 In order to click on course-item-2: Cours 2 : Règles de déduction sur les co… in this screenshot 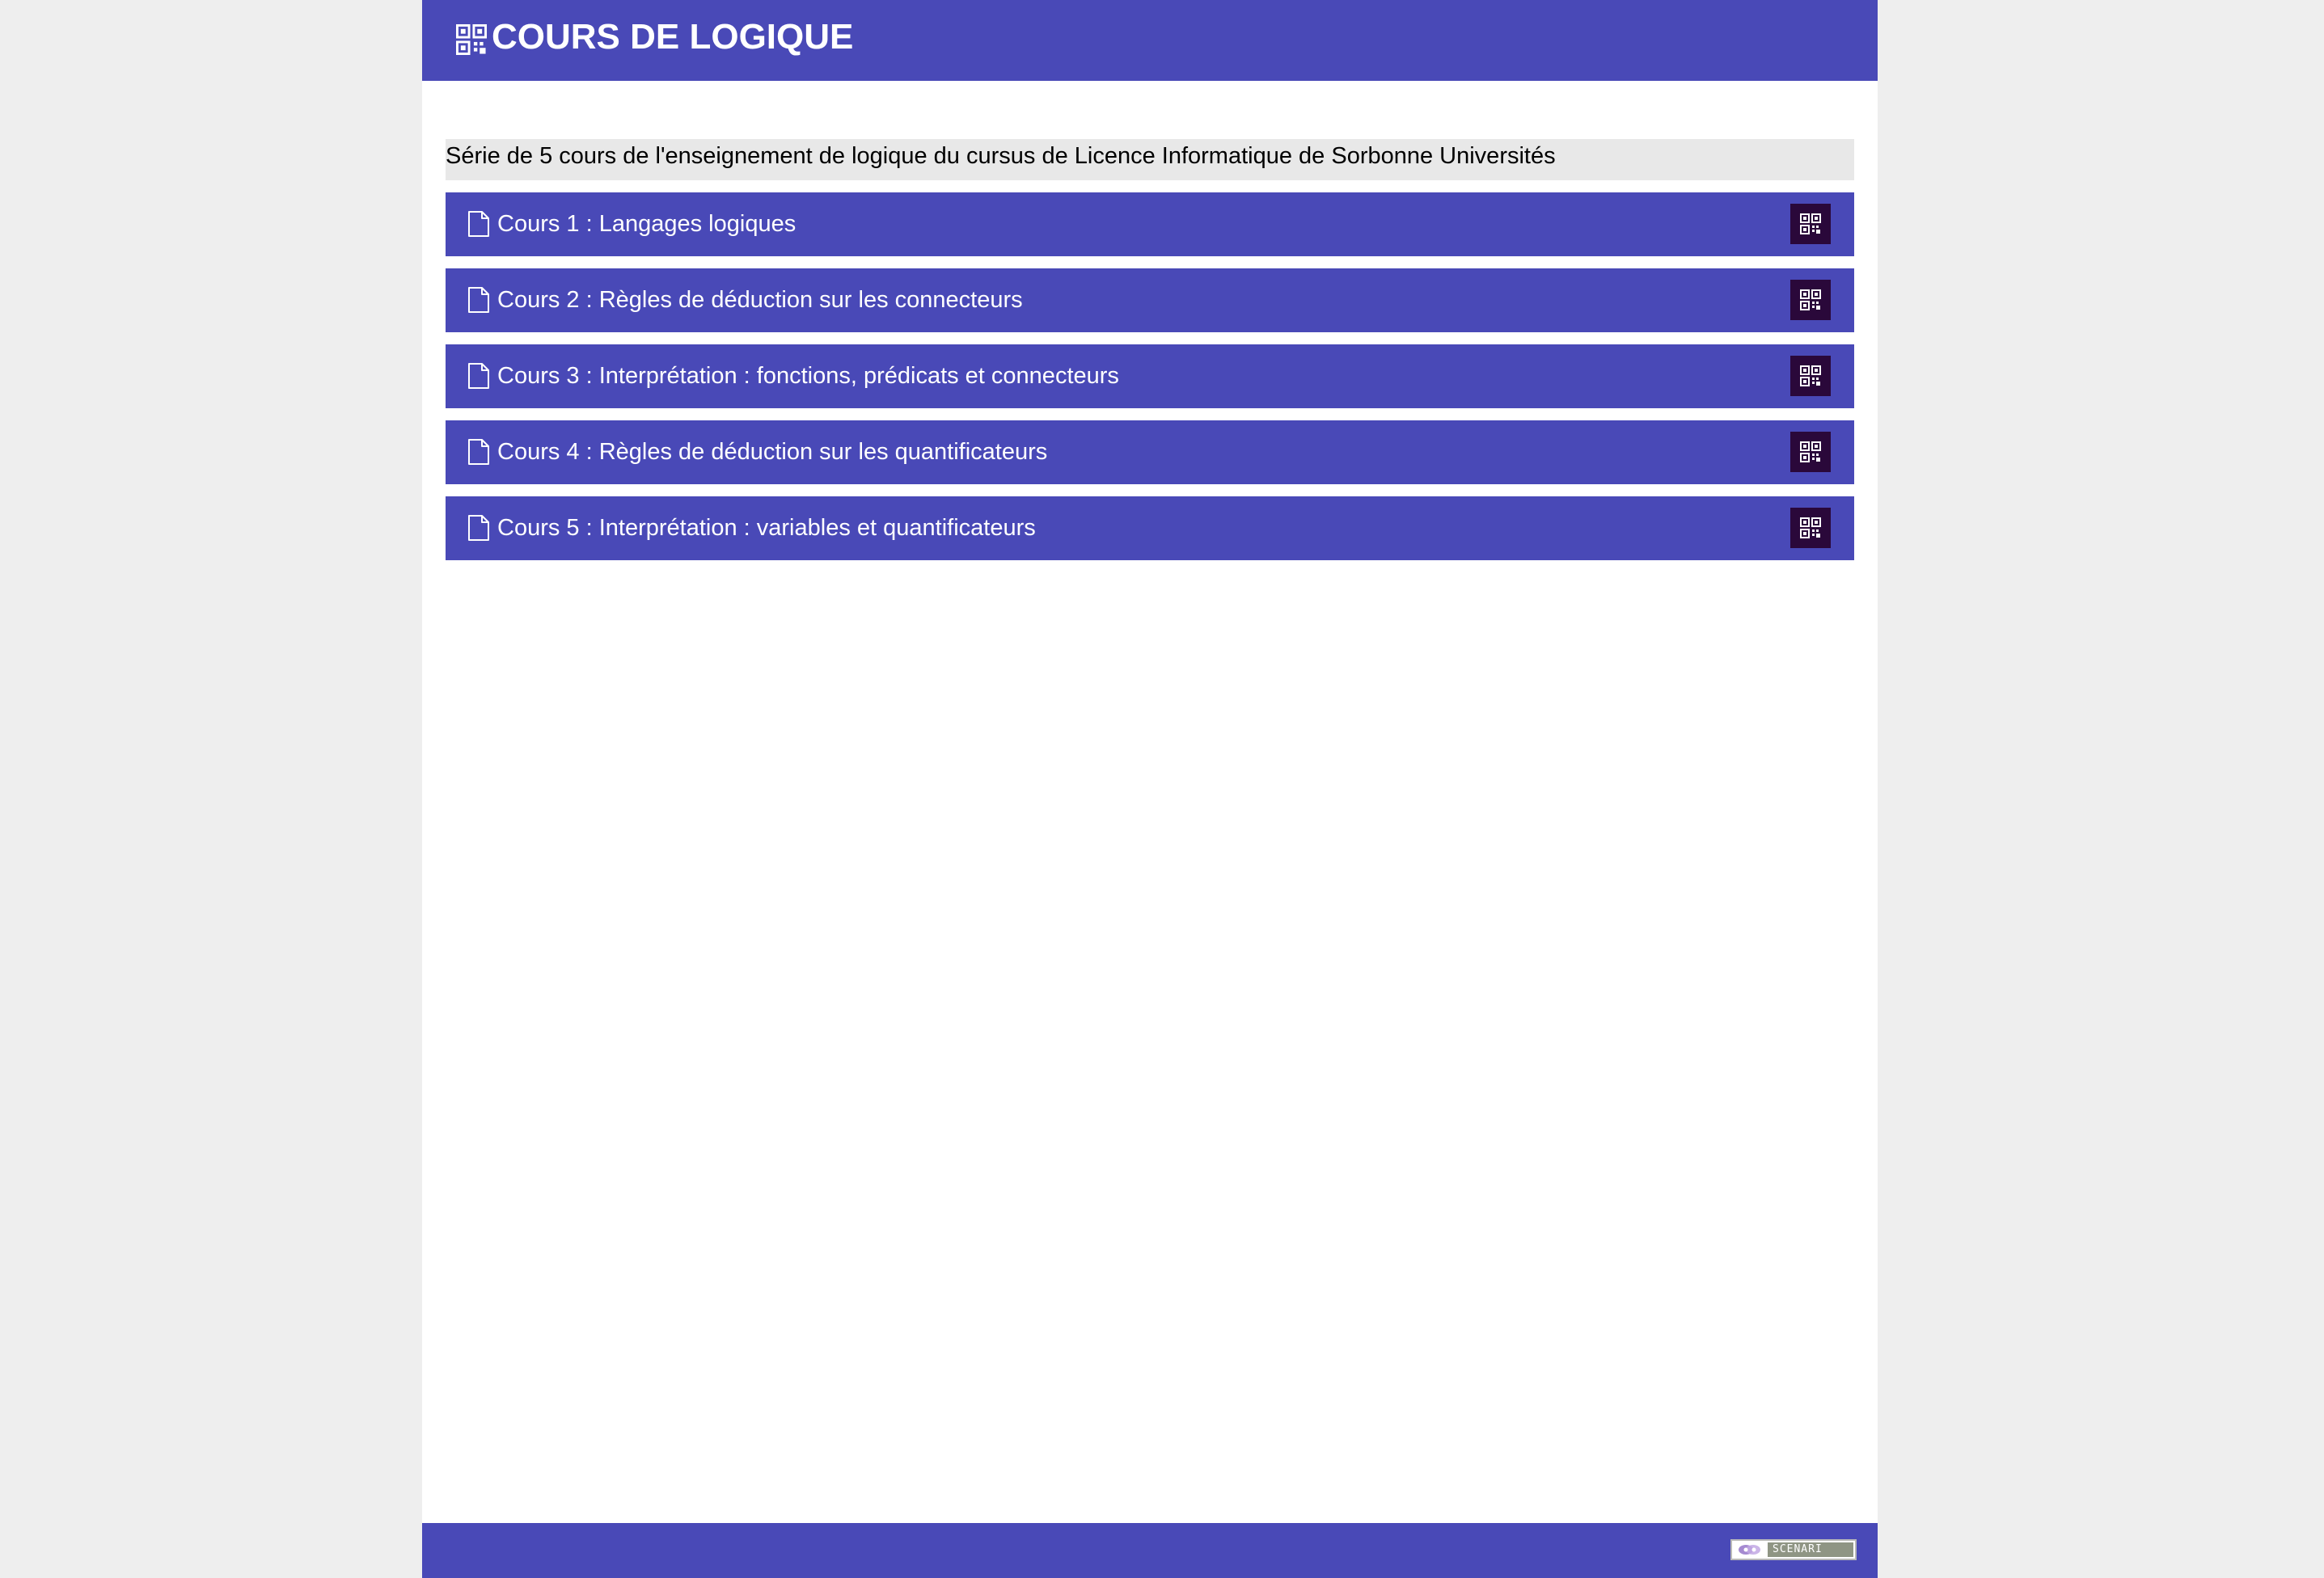, I will do `click(1150, 300)`.